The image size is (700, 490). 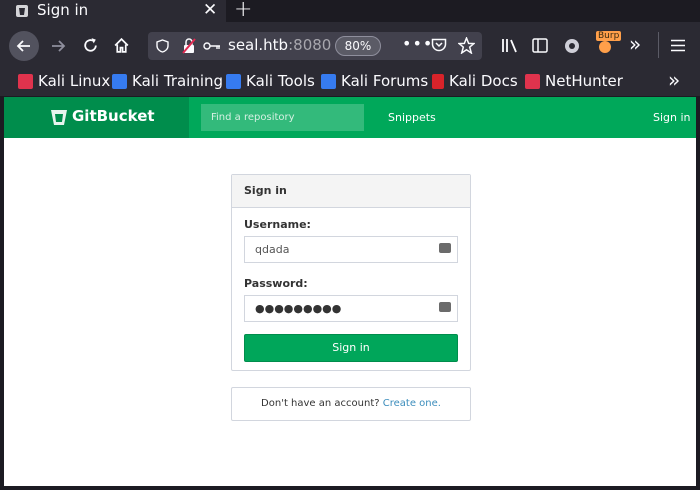 I want to click on kali-training-icon, so click(x=119, y=81).